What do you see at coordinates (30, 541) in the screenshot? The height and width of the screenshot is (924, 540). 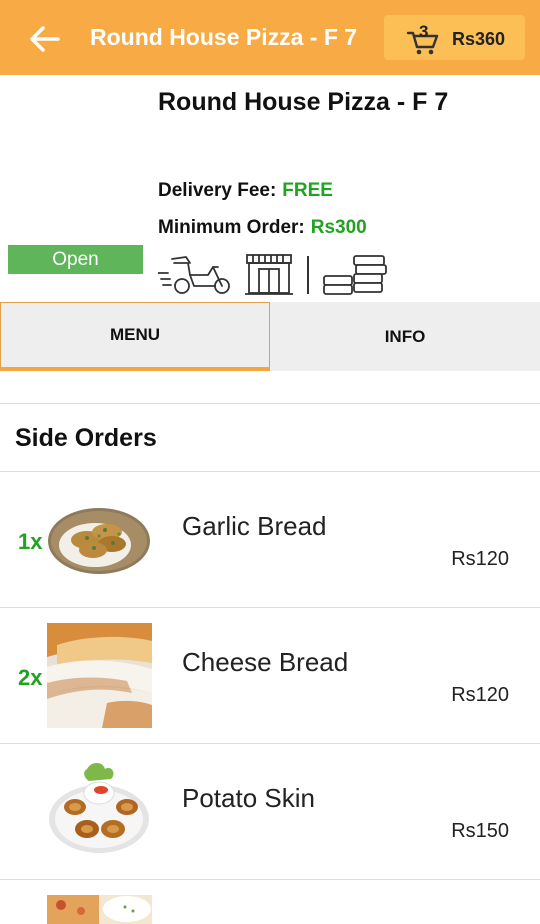 I see `item-quantity: 1x` at bounding box center [30, 541].